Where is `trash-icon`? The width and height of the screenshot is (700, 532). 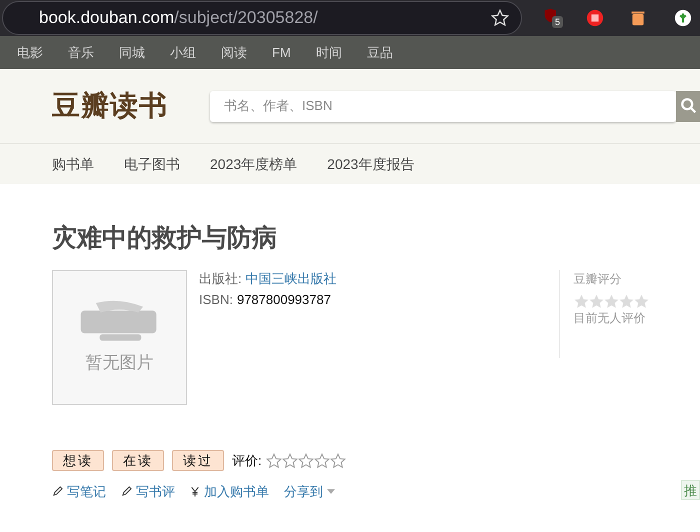
trash-icon is located at coordinates (638, 18).